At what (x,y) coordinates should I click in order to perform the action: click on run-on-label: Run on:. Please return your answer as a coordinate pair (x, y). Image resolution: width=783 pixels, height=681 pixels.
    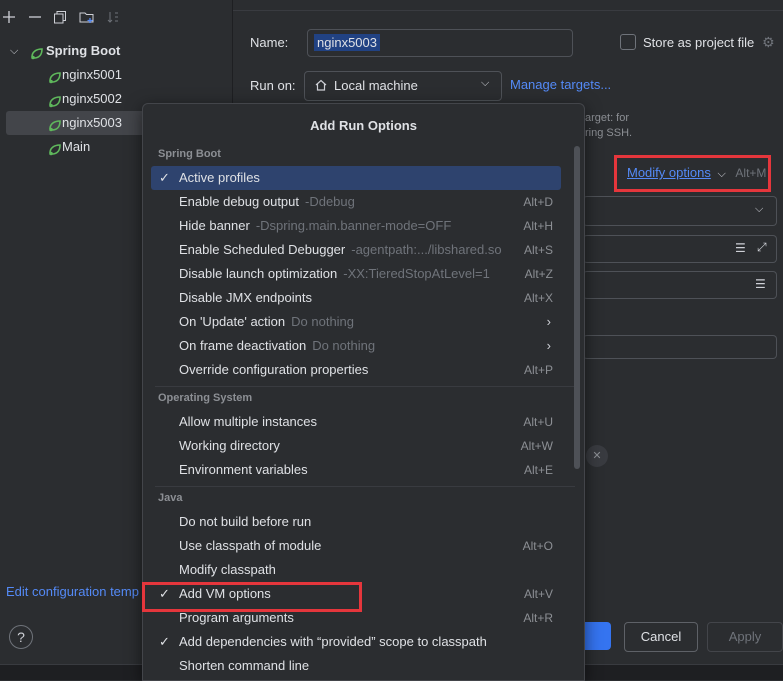
    Looking at the image, I should click on (273, 85).